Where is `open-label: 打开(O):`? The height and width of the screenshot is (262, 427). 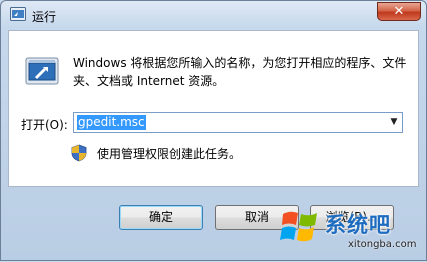 open-label: 打开(O): is located at coordinates (44, 125).